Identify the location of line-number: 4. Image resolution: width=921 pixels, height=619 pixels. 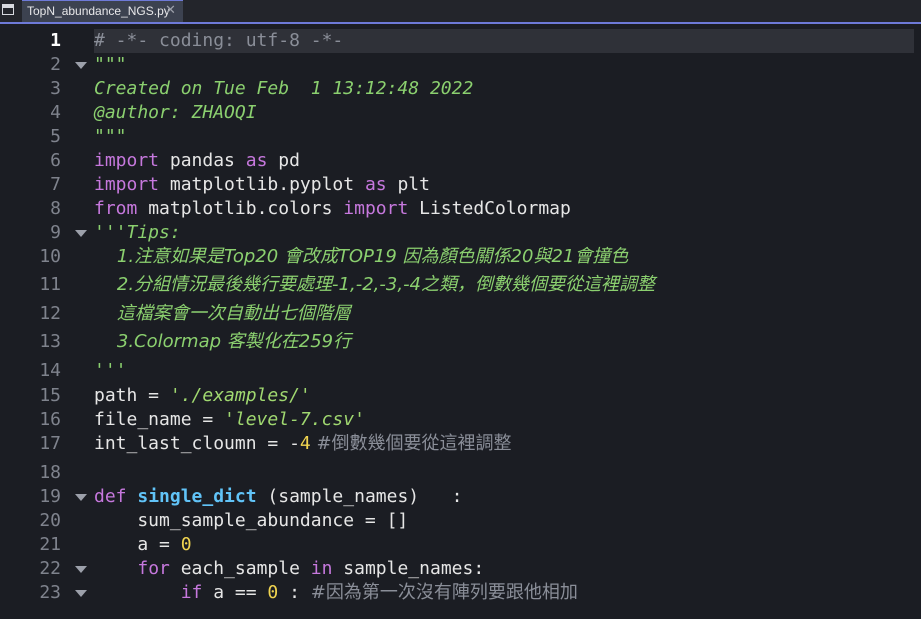
(55, 112).